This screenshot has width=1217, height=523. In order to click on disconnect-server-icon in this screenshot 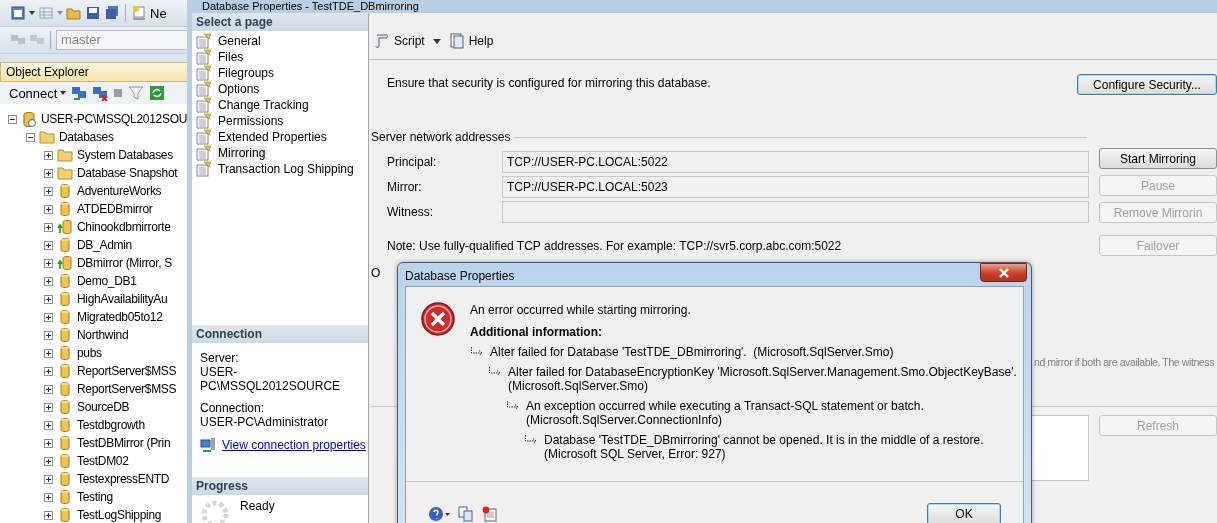, I will do `click(100, 93)`.